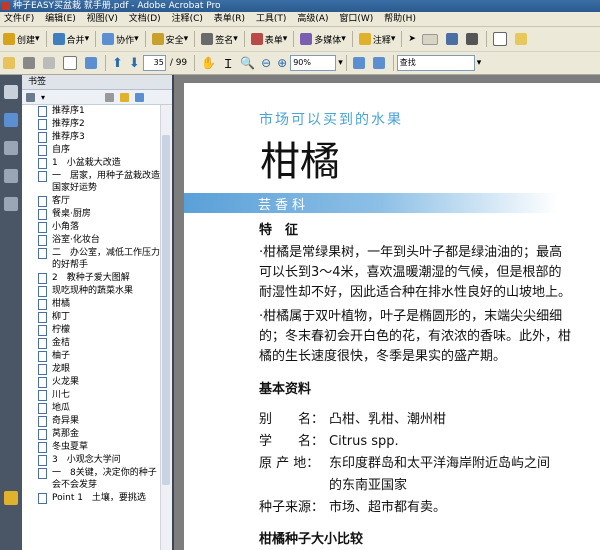  What do you see at coordinates (91, 304) in the screenshot?
I see `bookmark-item: 柑橘` at bounding box center [91, 304].